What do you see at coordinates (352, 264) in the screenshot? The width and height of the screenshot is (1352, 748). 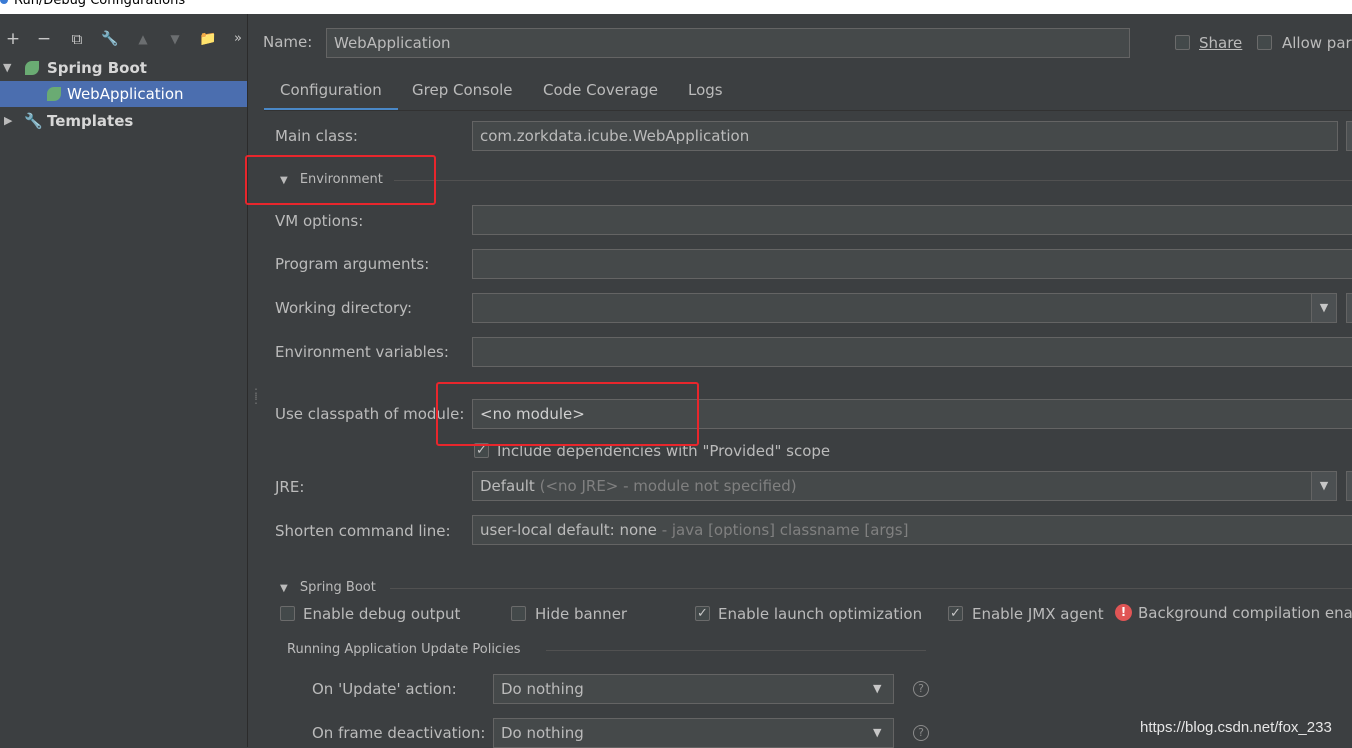 I see `program-arguments-label: Program arguments:` at bounding box center [352, 264].